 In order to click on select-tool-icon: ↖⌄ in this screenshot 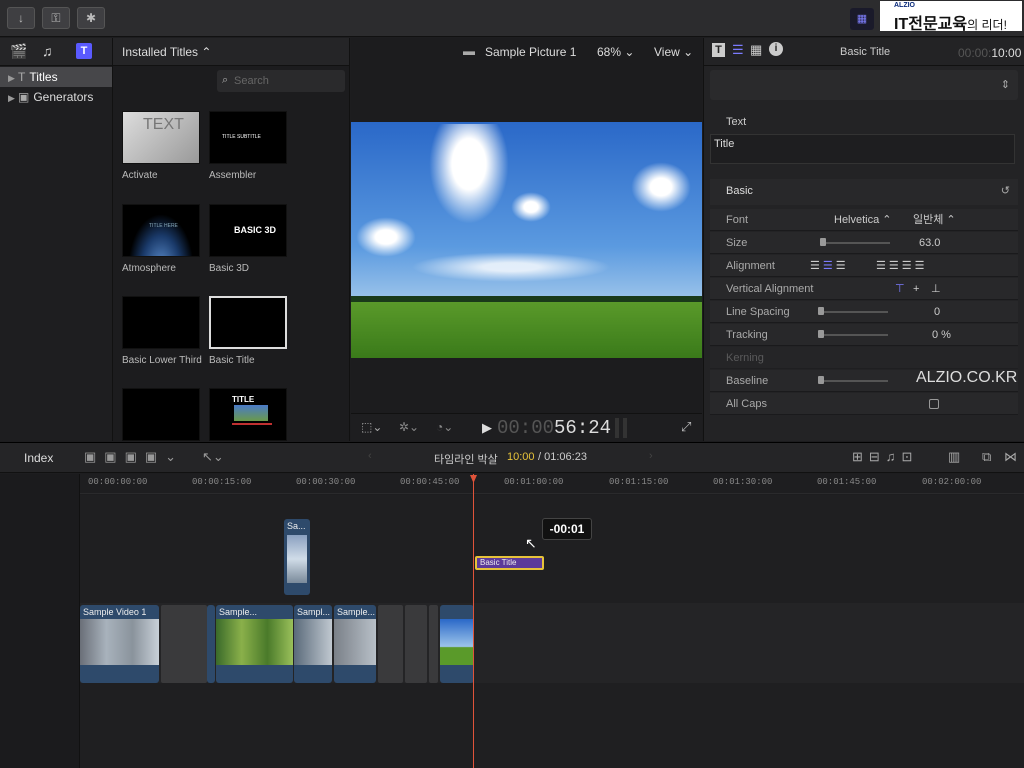, I will do `click(213, 457)`.